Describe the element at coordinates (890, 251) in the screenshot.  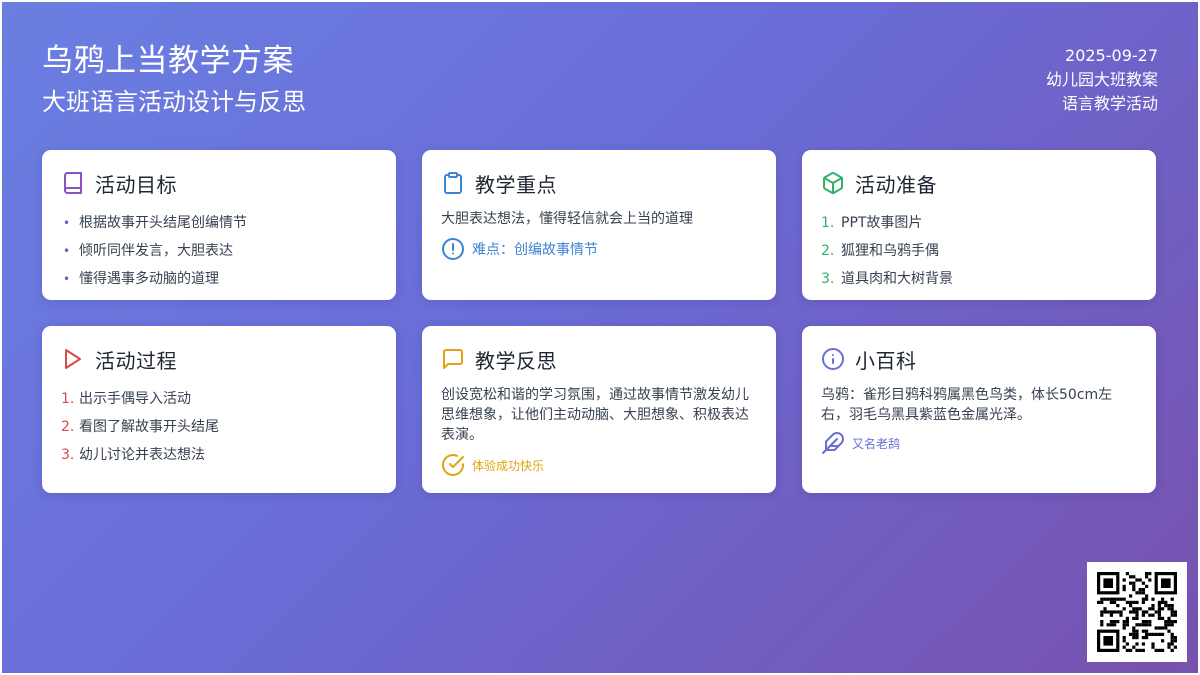
I see `prep-text: 狐狸和乌鸦手偶` at that location.